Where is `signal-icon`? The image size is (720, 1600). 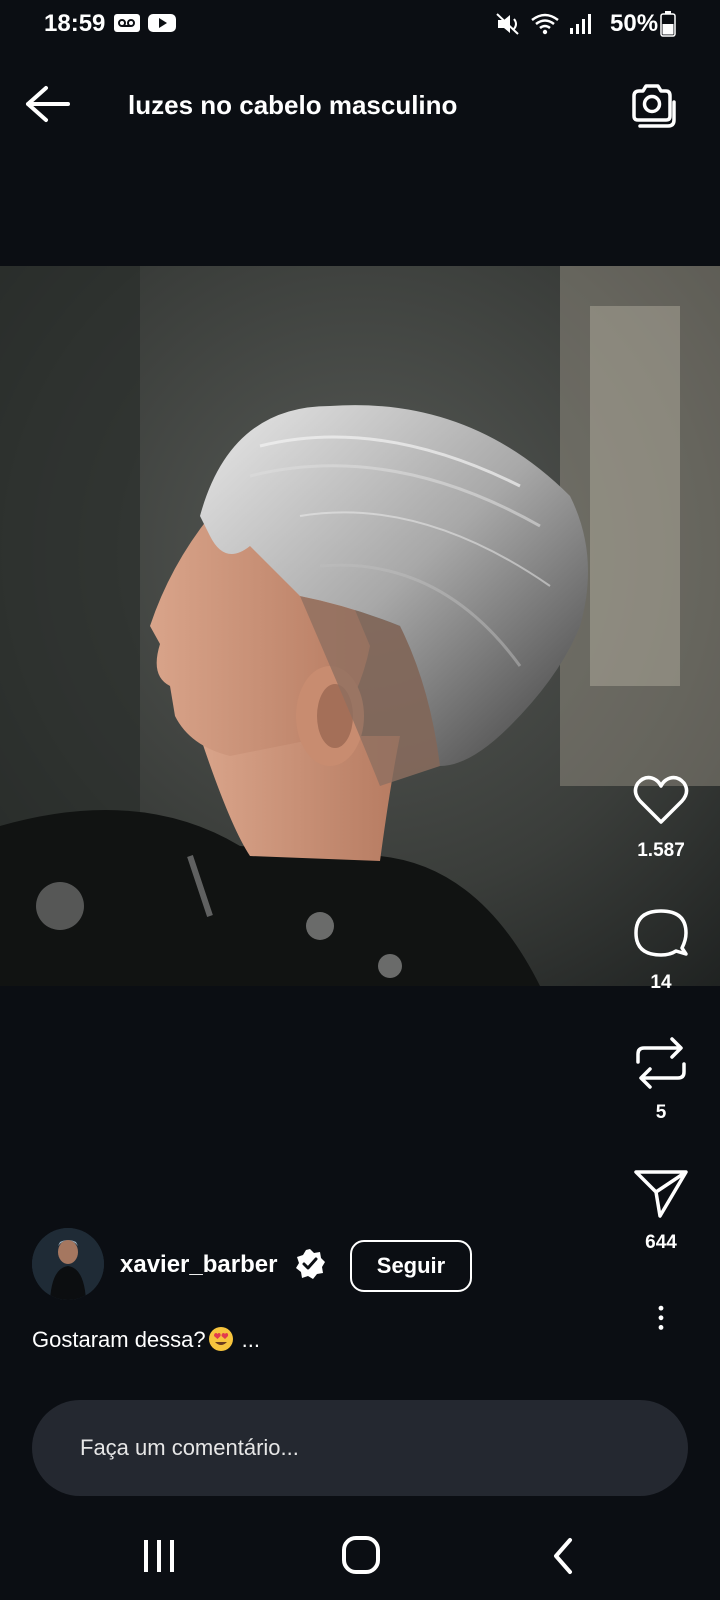
signal-icon is located at coordinates (580, 26).